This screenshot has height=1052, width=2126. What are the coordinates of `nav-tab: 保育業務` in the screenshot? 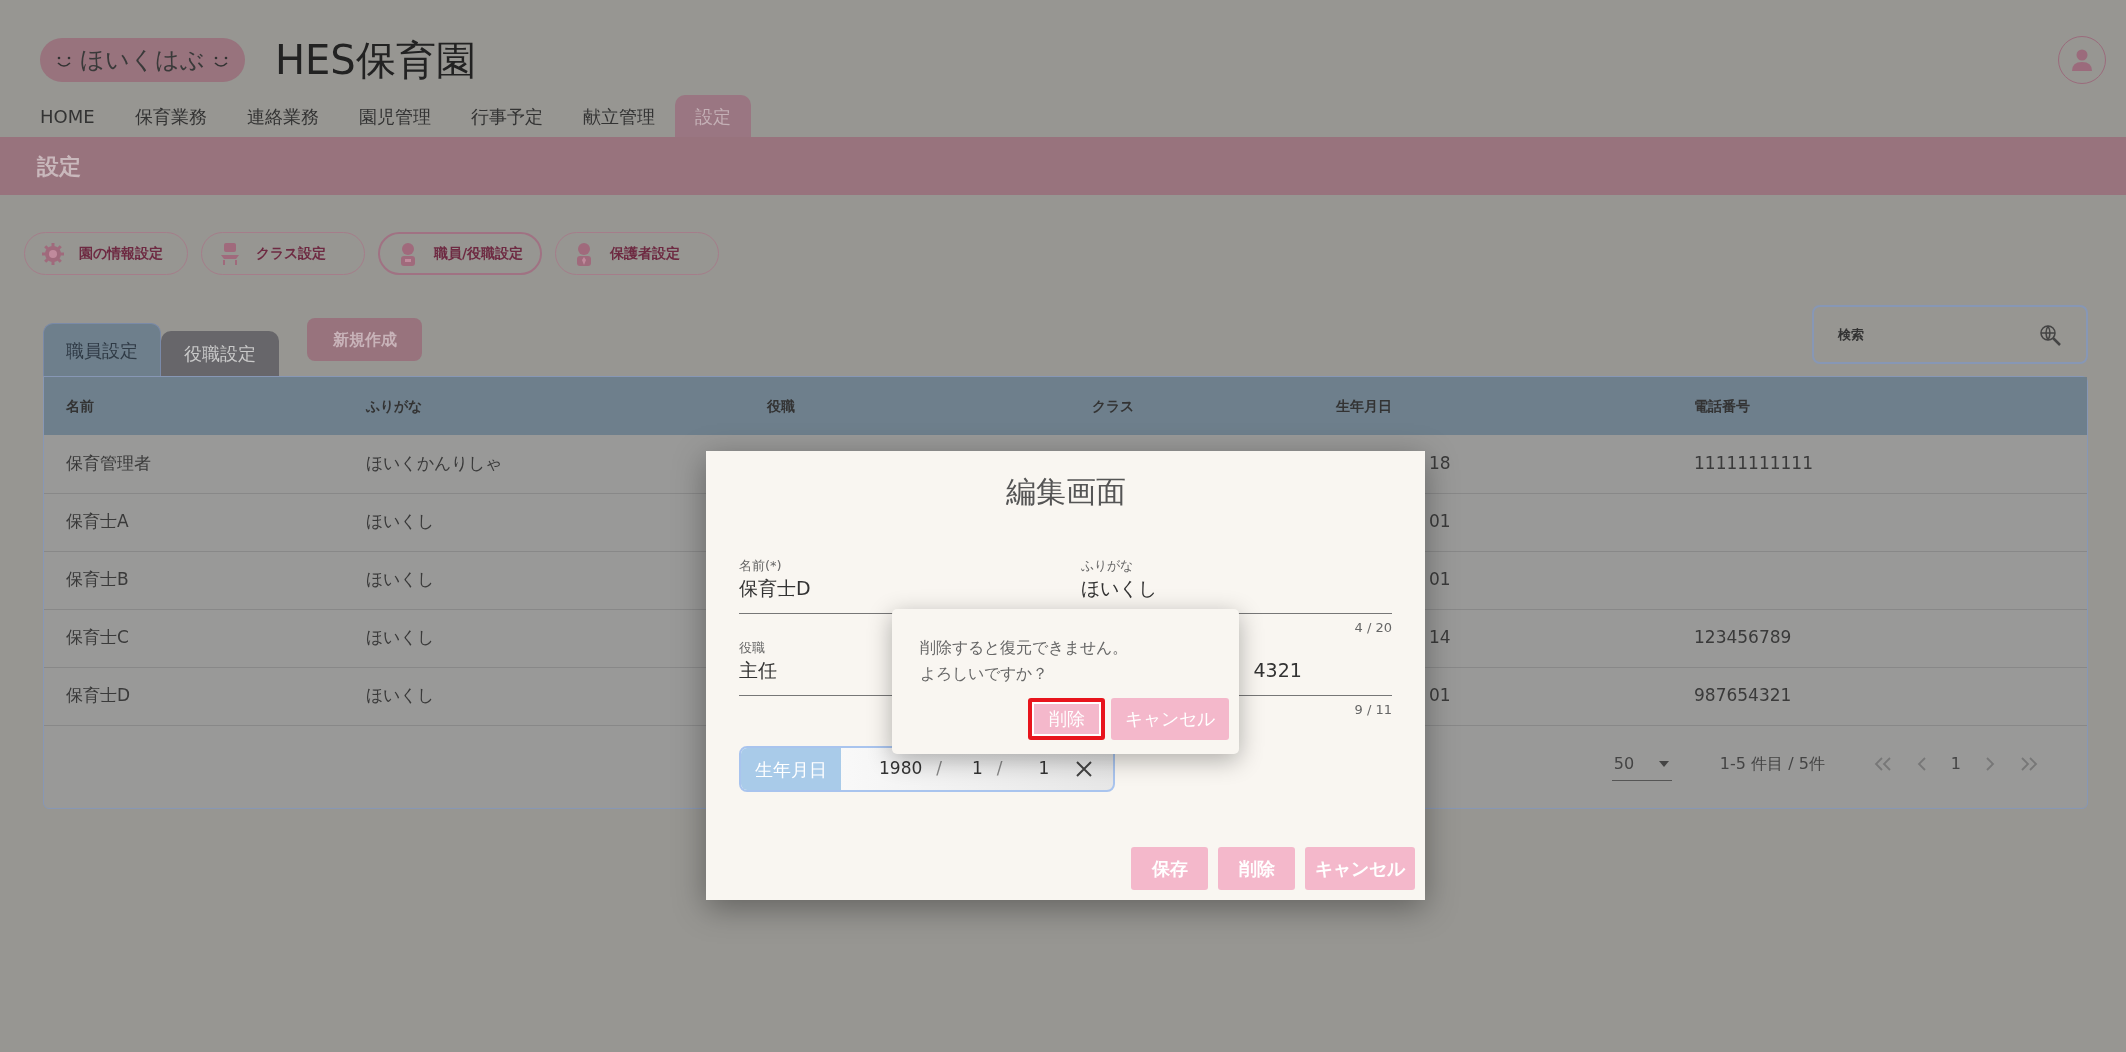 It's located at (170, 116).